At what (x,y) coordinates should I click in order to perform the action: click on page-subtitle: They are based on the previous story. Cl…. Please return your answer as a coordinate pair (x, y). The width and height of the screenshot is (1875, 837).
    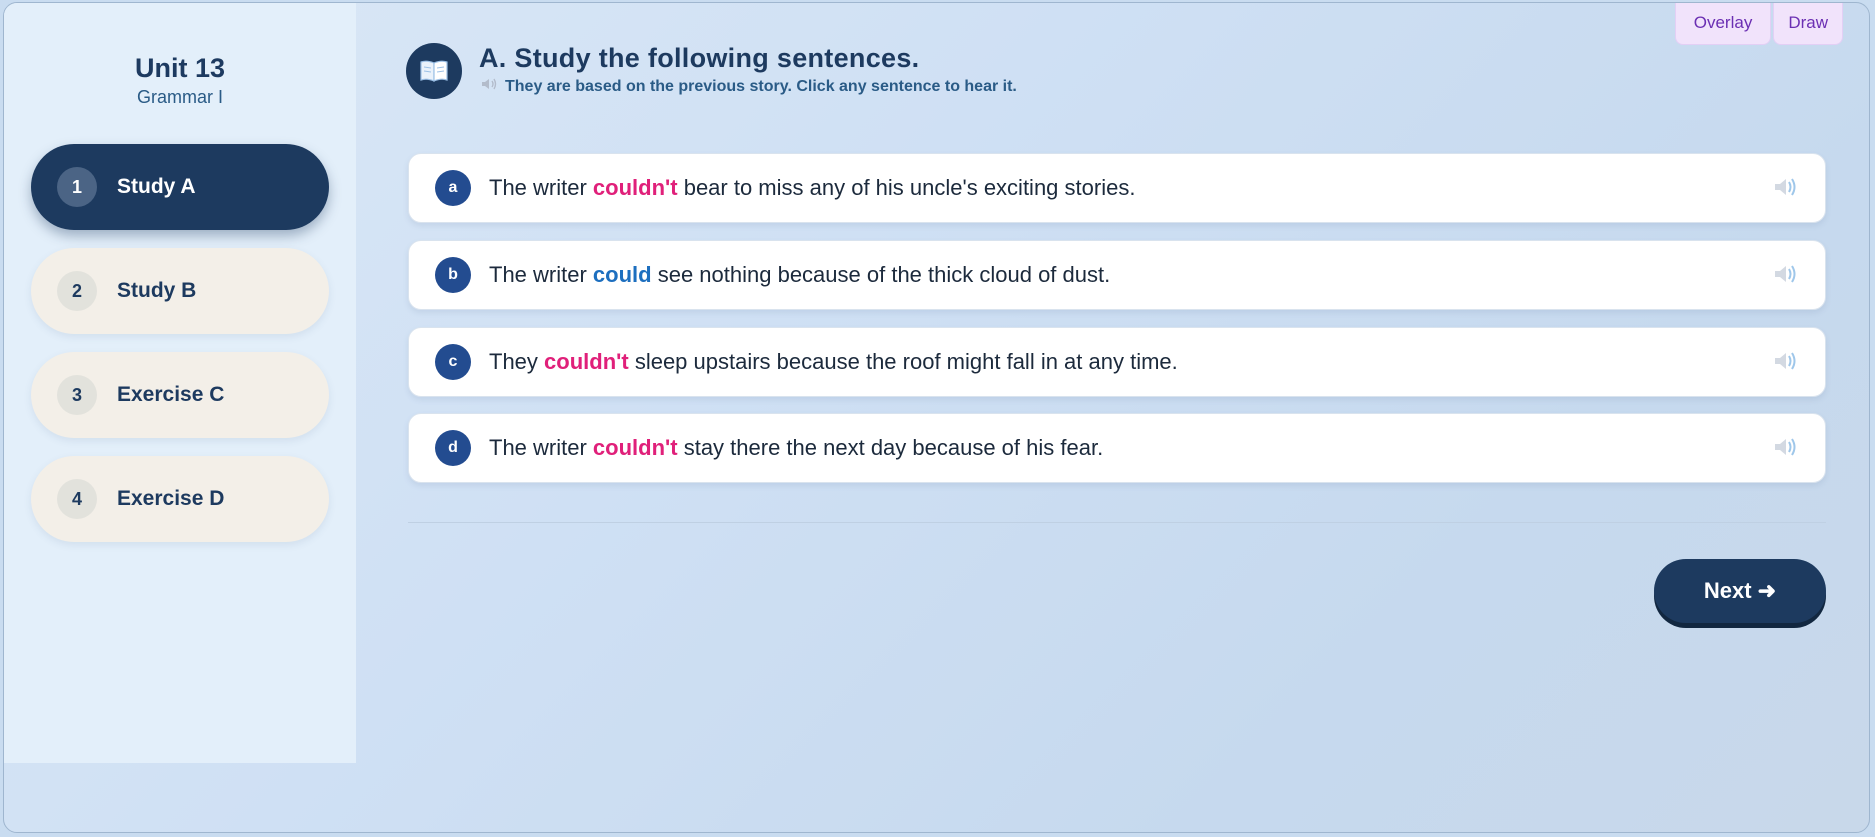
    Looking at the image, I should click on (749, 86).